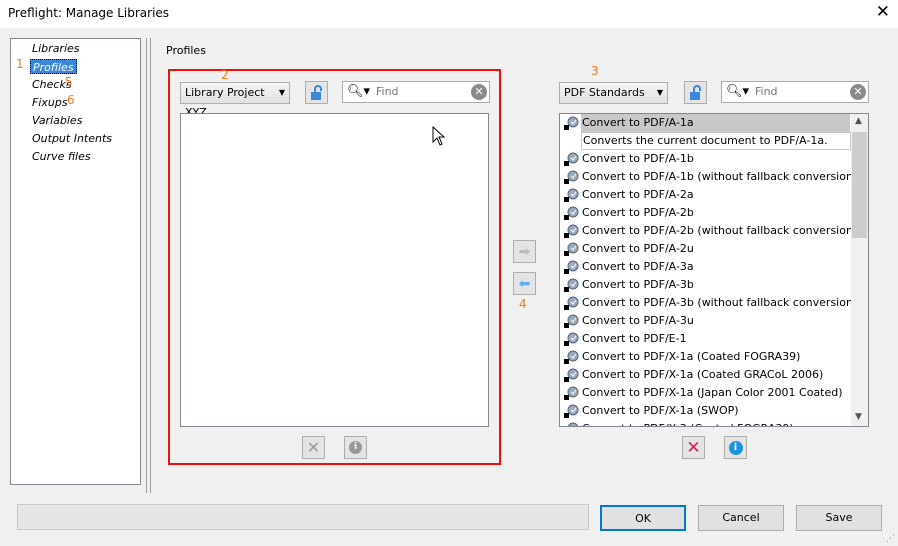 This screenshot has height=546, width=898. I want to click on profile-row: Convert to PDF/A-3u, so click(705, 321).